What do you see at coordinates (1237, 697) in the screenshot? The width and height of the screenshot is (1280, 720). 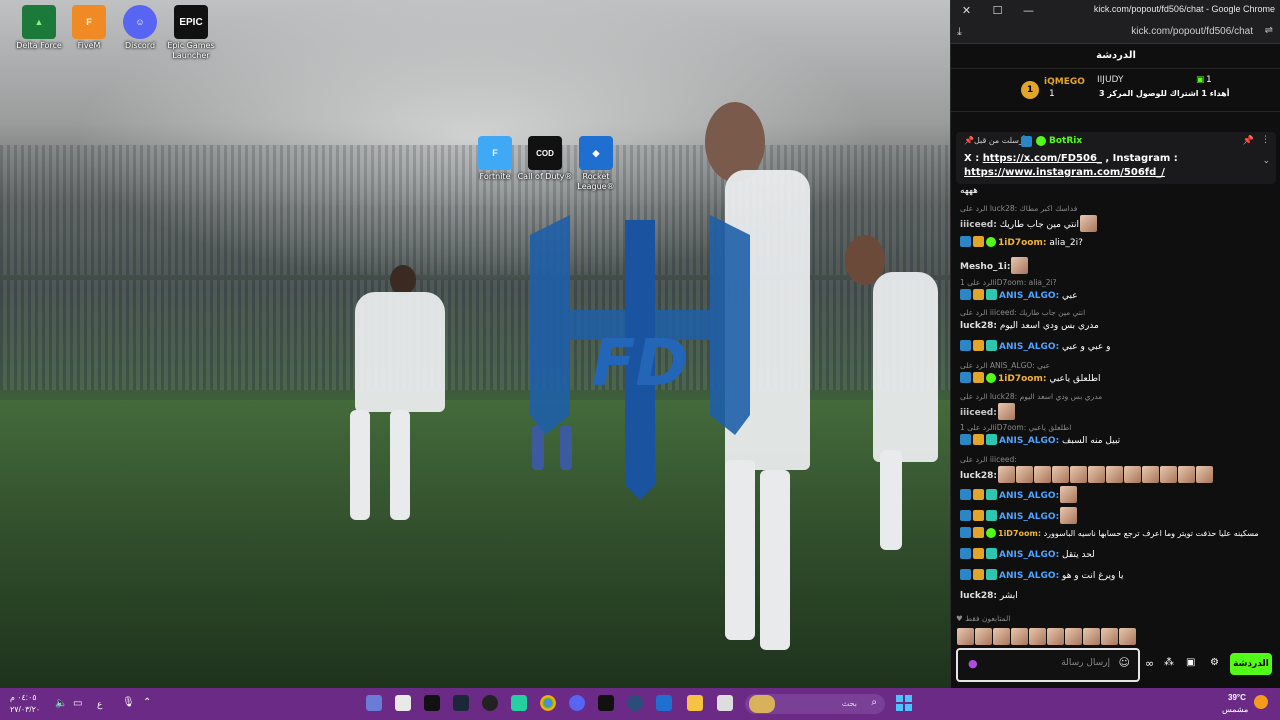 I see `weather-temp: 39°C` at bounding box center [1237, 697].